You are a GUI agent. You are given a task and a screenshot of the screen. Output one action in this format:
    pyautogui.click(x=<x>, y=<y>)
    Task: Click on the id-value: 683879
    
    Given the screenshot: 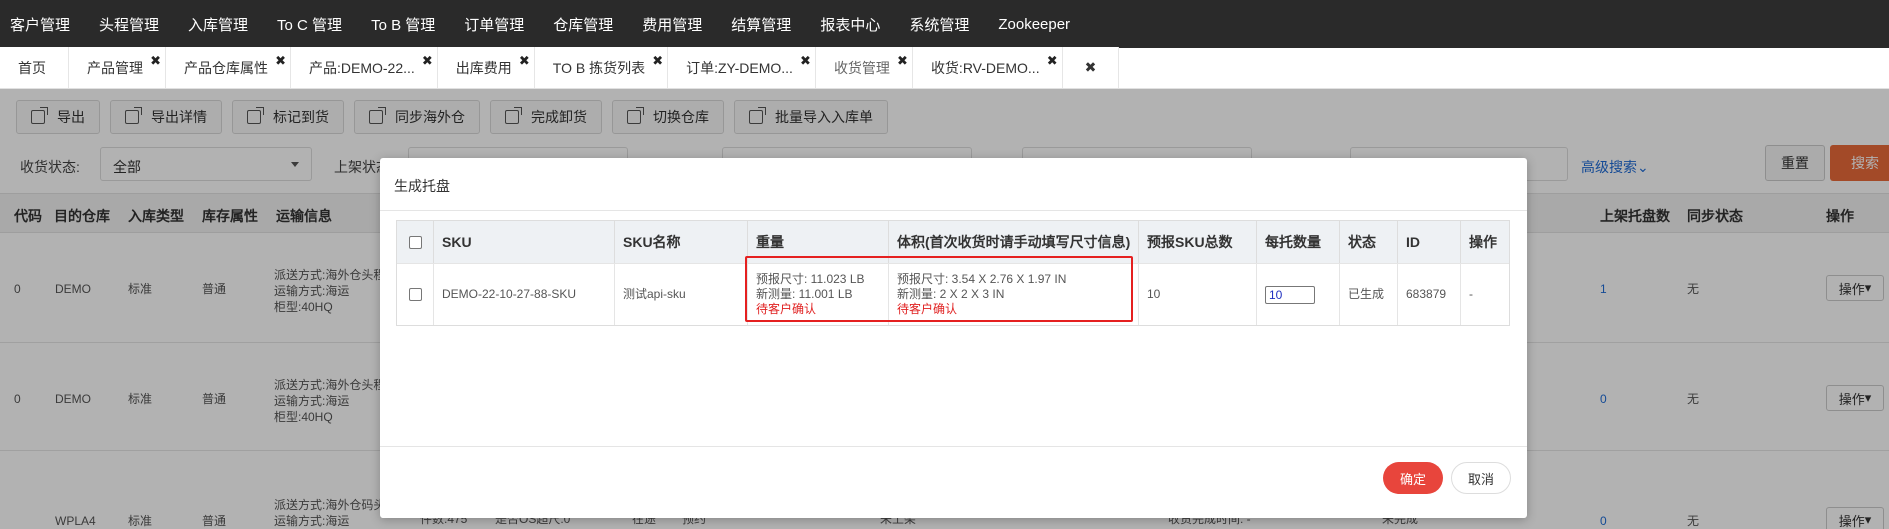 What is the action you would take?
    pyautogui.click(x=1426, y=294)
    